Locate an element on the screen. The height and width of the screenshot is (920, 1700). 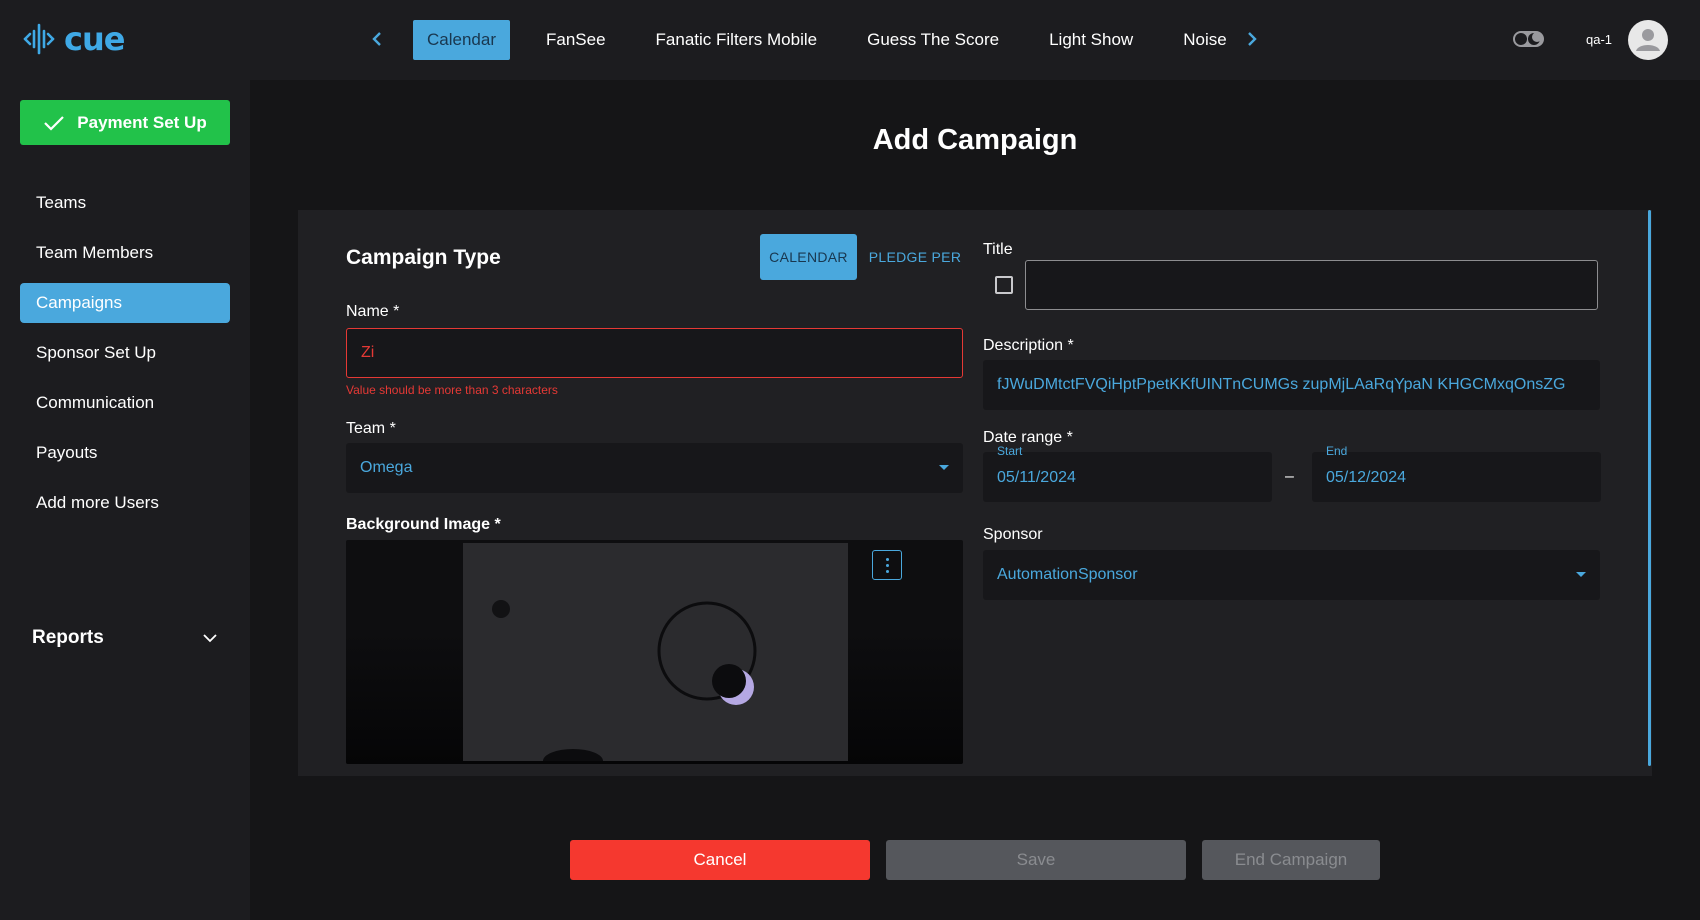
sidebar-item-sponsor-set-up: Sponsor Set Up is located at coordinates (125, 353).